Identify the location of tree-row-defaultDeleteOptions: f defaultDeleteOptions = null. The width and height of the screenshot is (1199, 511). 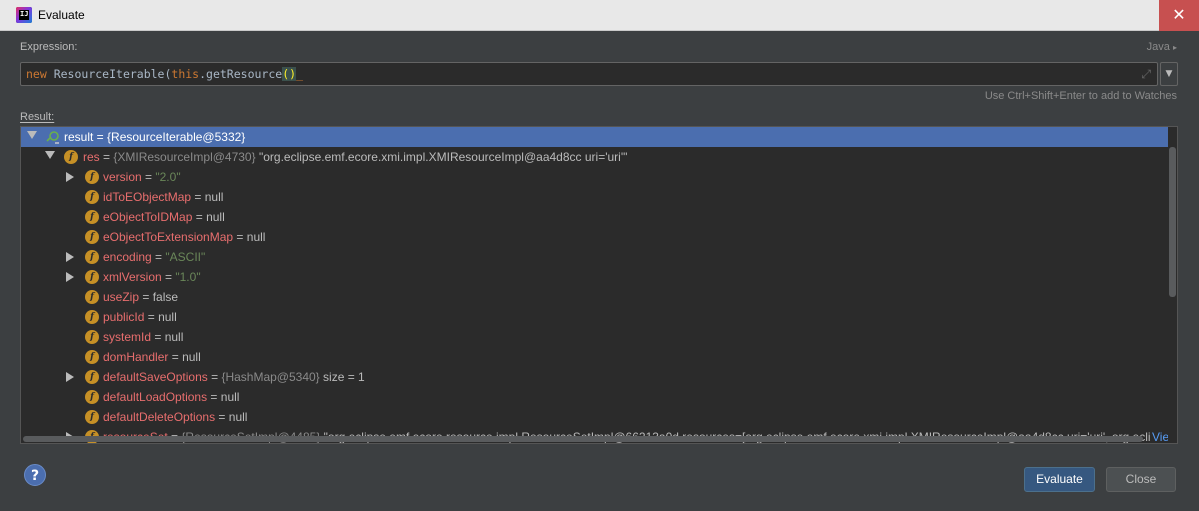
(595, 417).